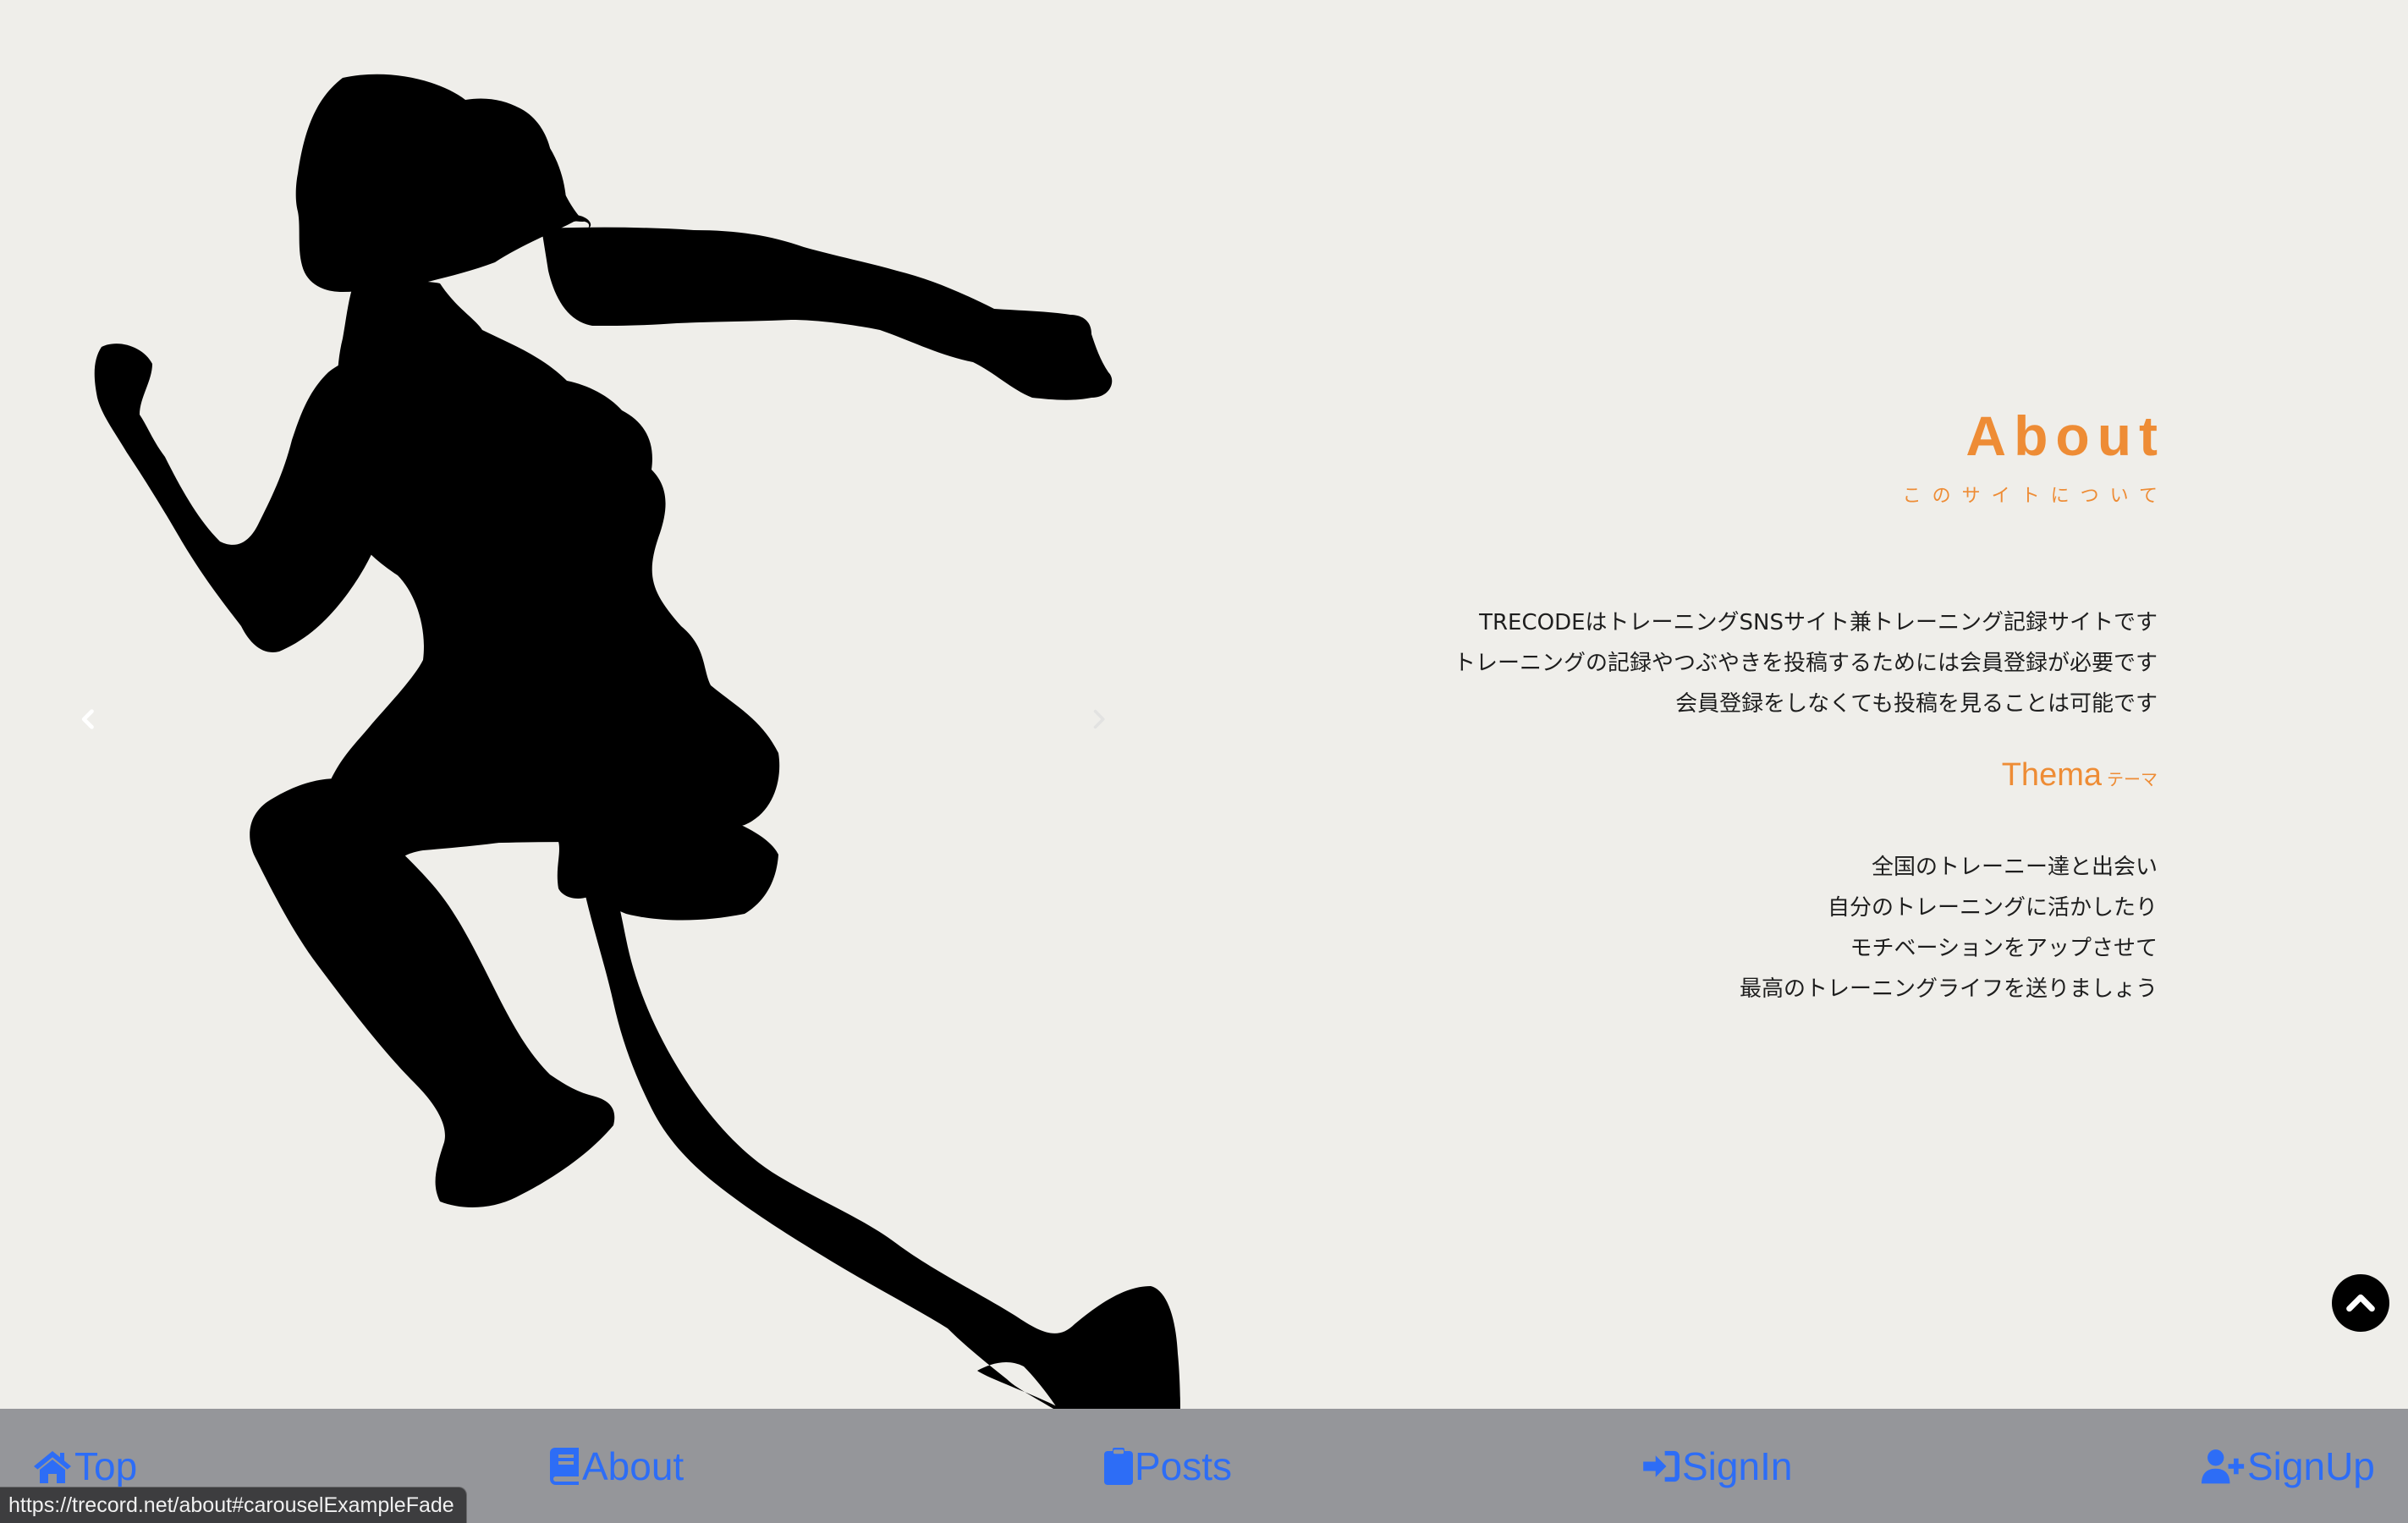 The height and width of the screenshot is (1523, 2408). I want to click on chevron-right-icon, so click(1099, 719).